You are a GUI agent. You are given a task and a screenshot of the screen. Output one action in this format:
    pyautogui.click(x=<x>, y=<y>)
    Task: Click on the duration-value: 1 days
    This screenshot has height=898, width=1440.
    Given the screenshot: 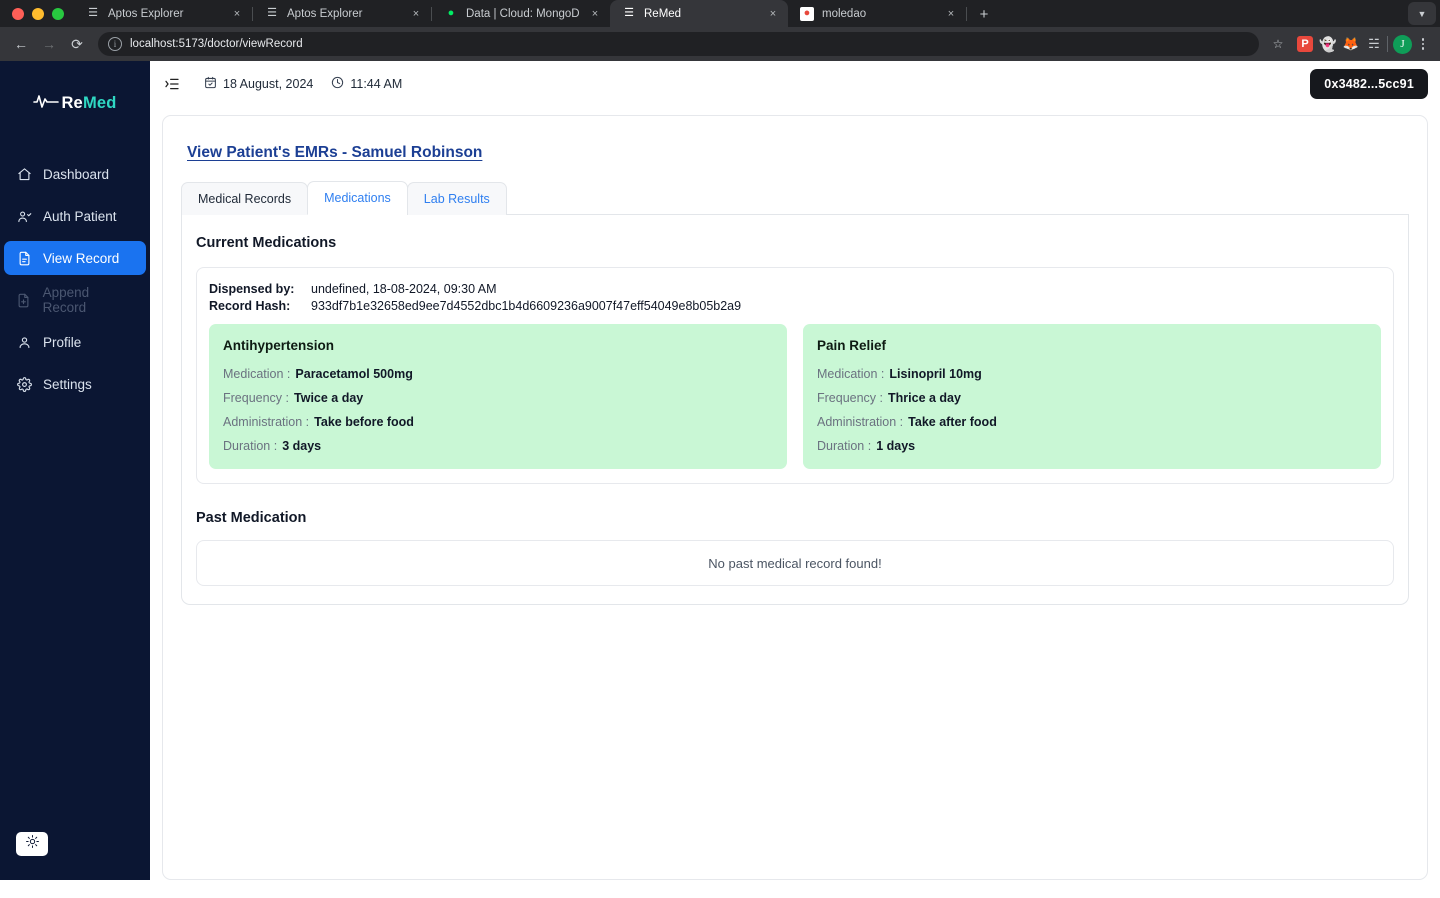 What is the action you would take?
    pyautogui.click(x=896, y=446)
    